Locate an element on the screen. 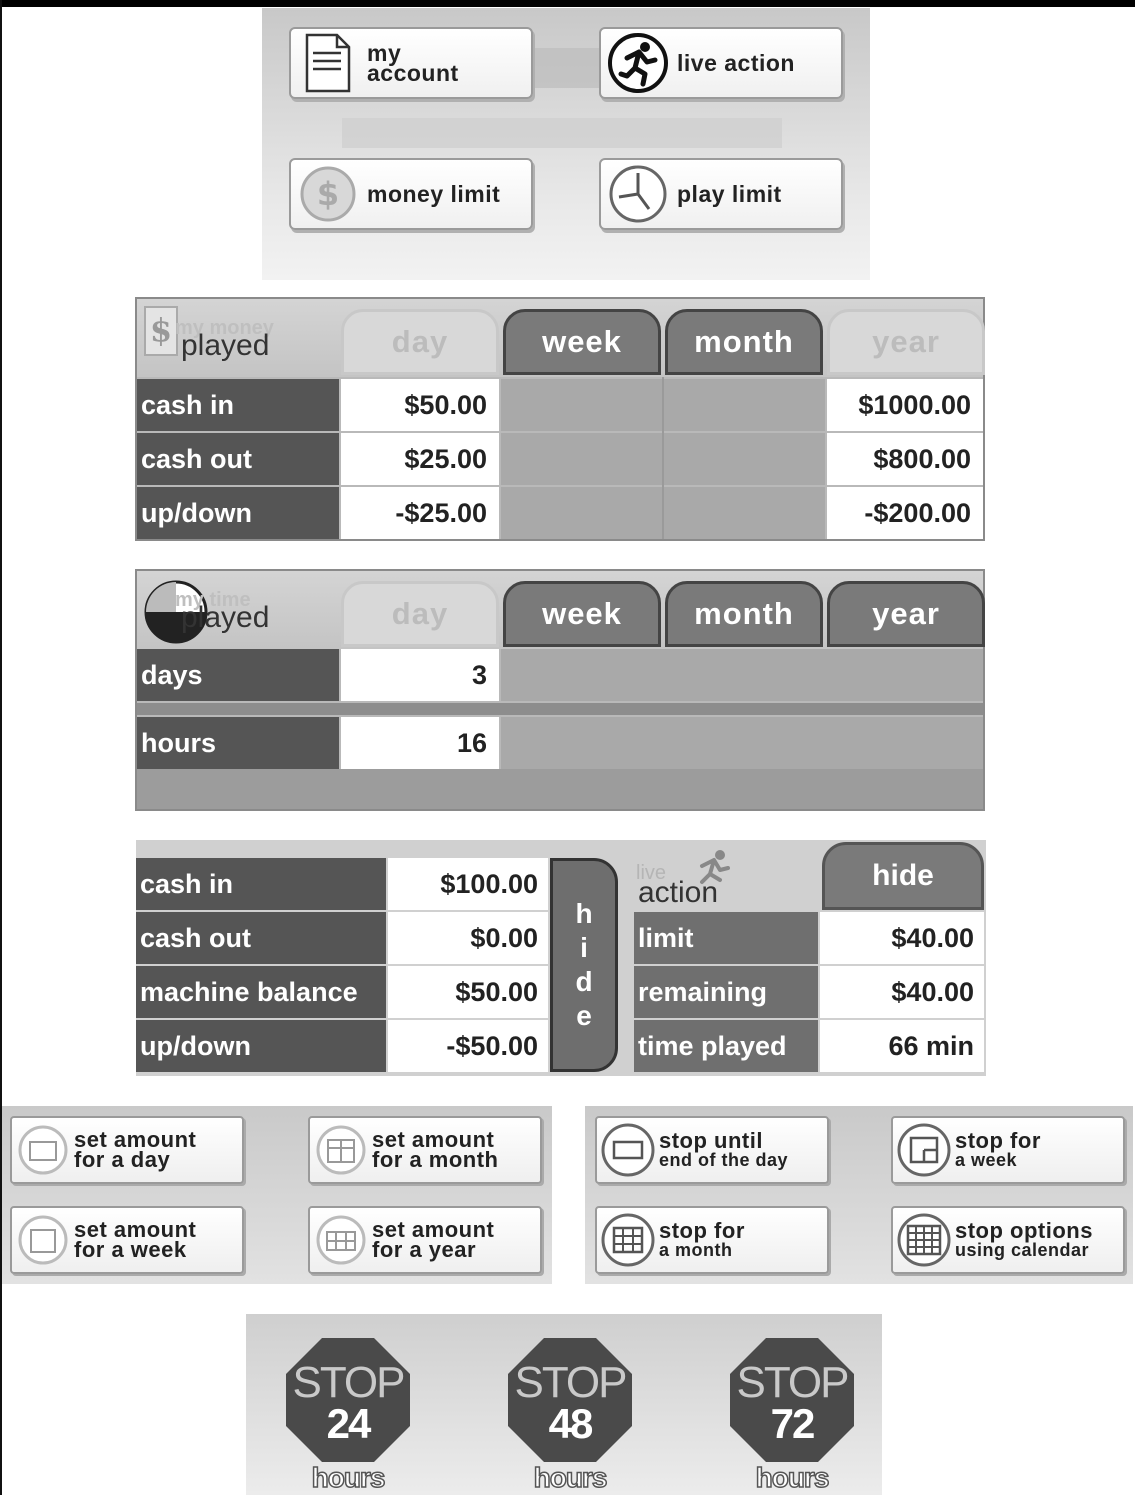  table-footer is located at coordinates (560, 789).